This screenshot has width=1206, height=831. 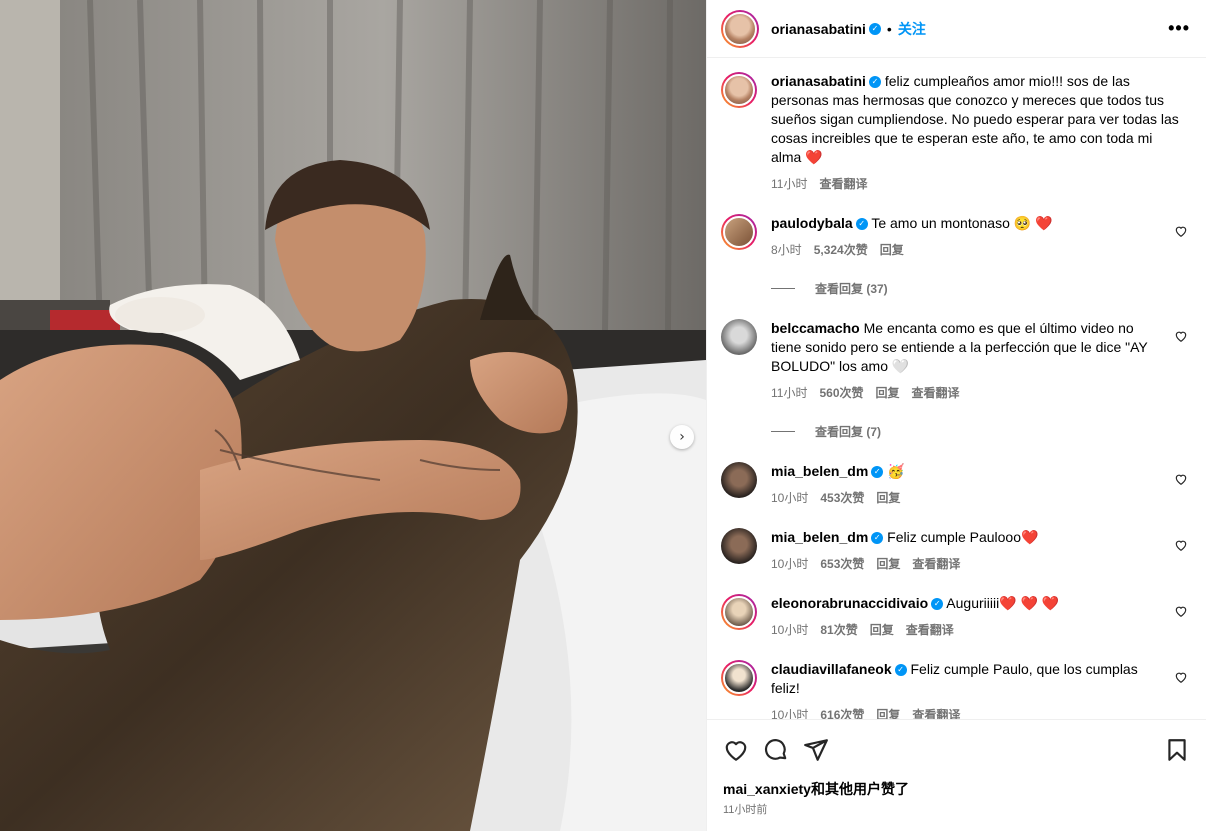 What do you see at coordinates (841, 249) in the screenshot?
I see `comment-likes: 5,324次赞` at bounding box center [841, 249].